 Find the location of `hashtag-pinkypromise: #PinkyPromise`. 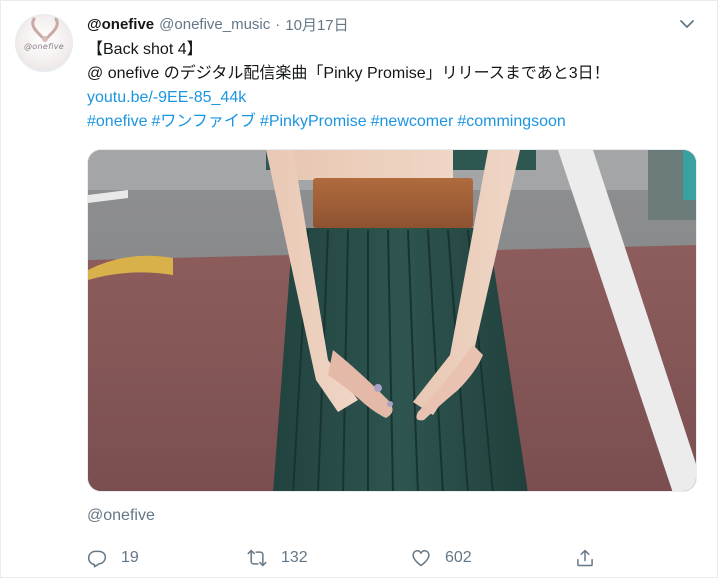

hashtag-pinkypromise: #PinkyPromise is located at coordinates (313, 121).